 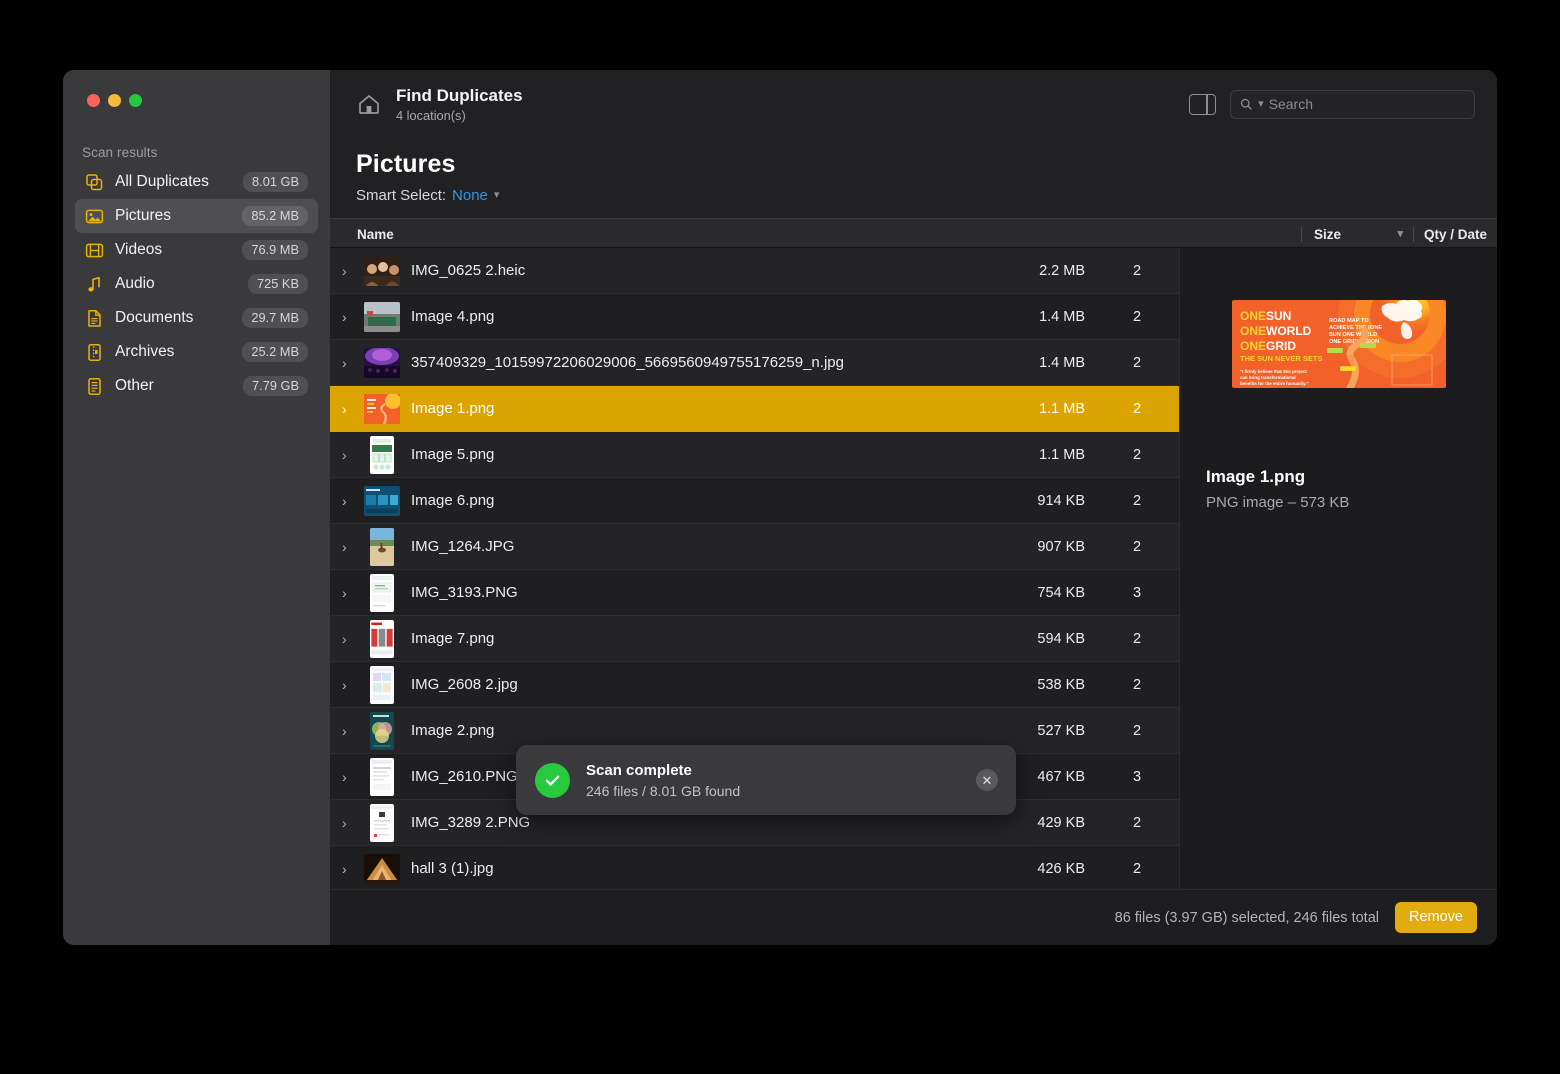 I want to click on sidebar-item-videos: Videos 76.9 MB, so click(x=196, y=250).